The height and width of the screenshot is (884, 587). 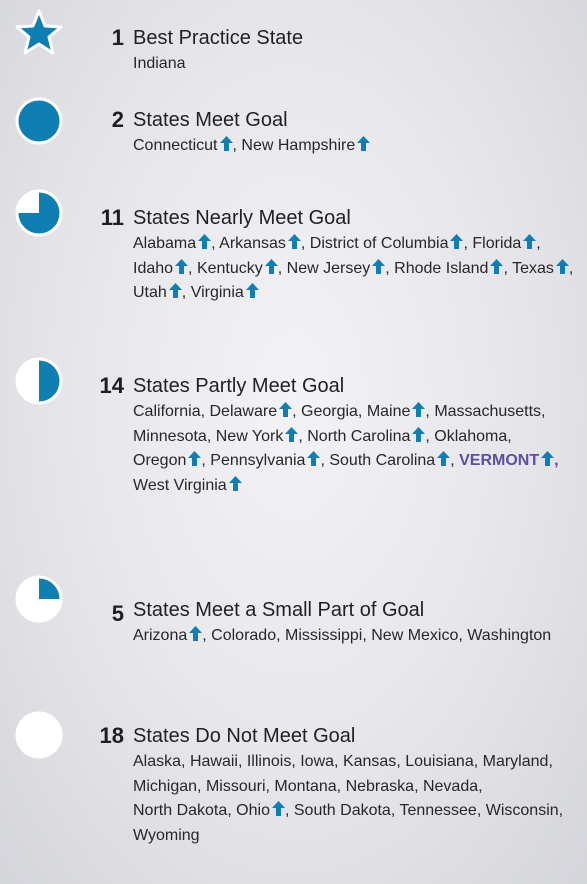 I want to click on state-entry: Delaware,, so click(x=253, y=411).